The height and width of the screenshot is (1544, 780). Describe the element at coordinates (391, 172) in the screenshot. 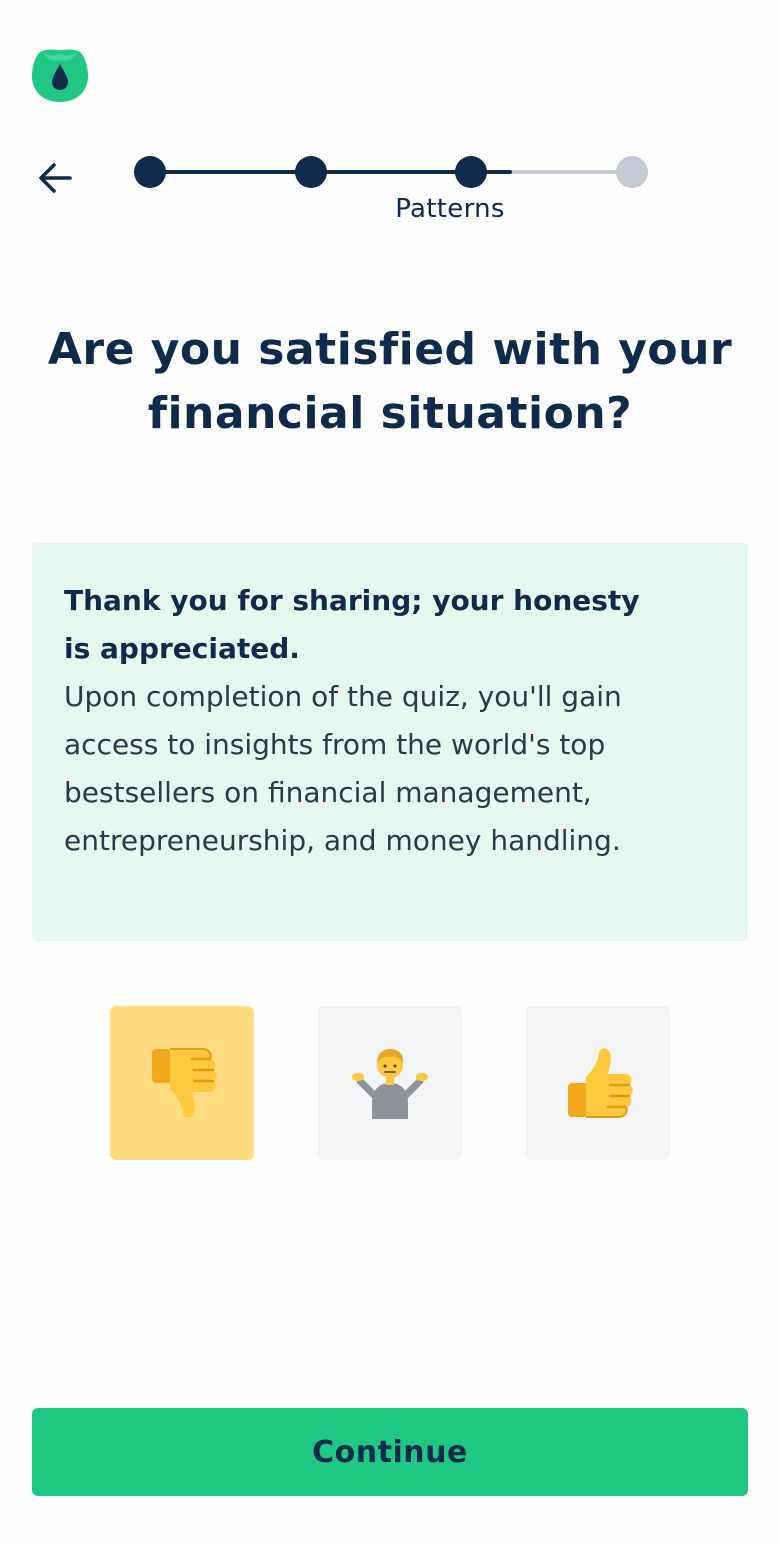

I see `progress-stepper` at that location.